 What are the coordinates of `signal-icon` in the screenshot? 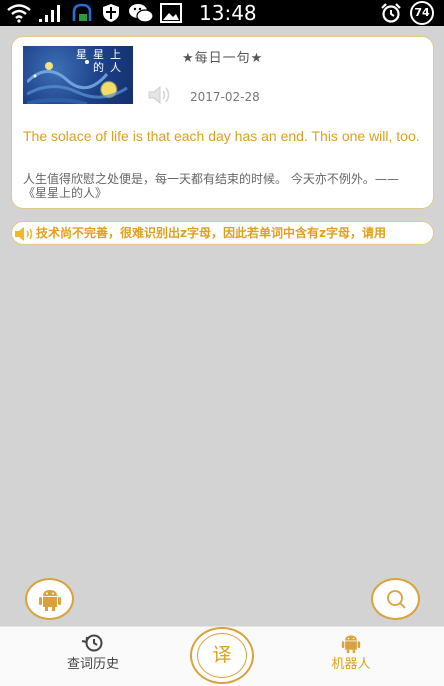 It's located at (49, 13).